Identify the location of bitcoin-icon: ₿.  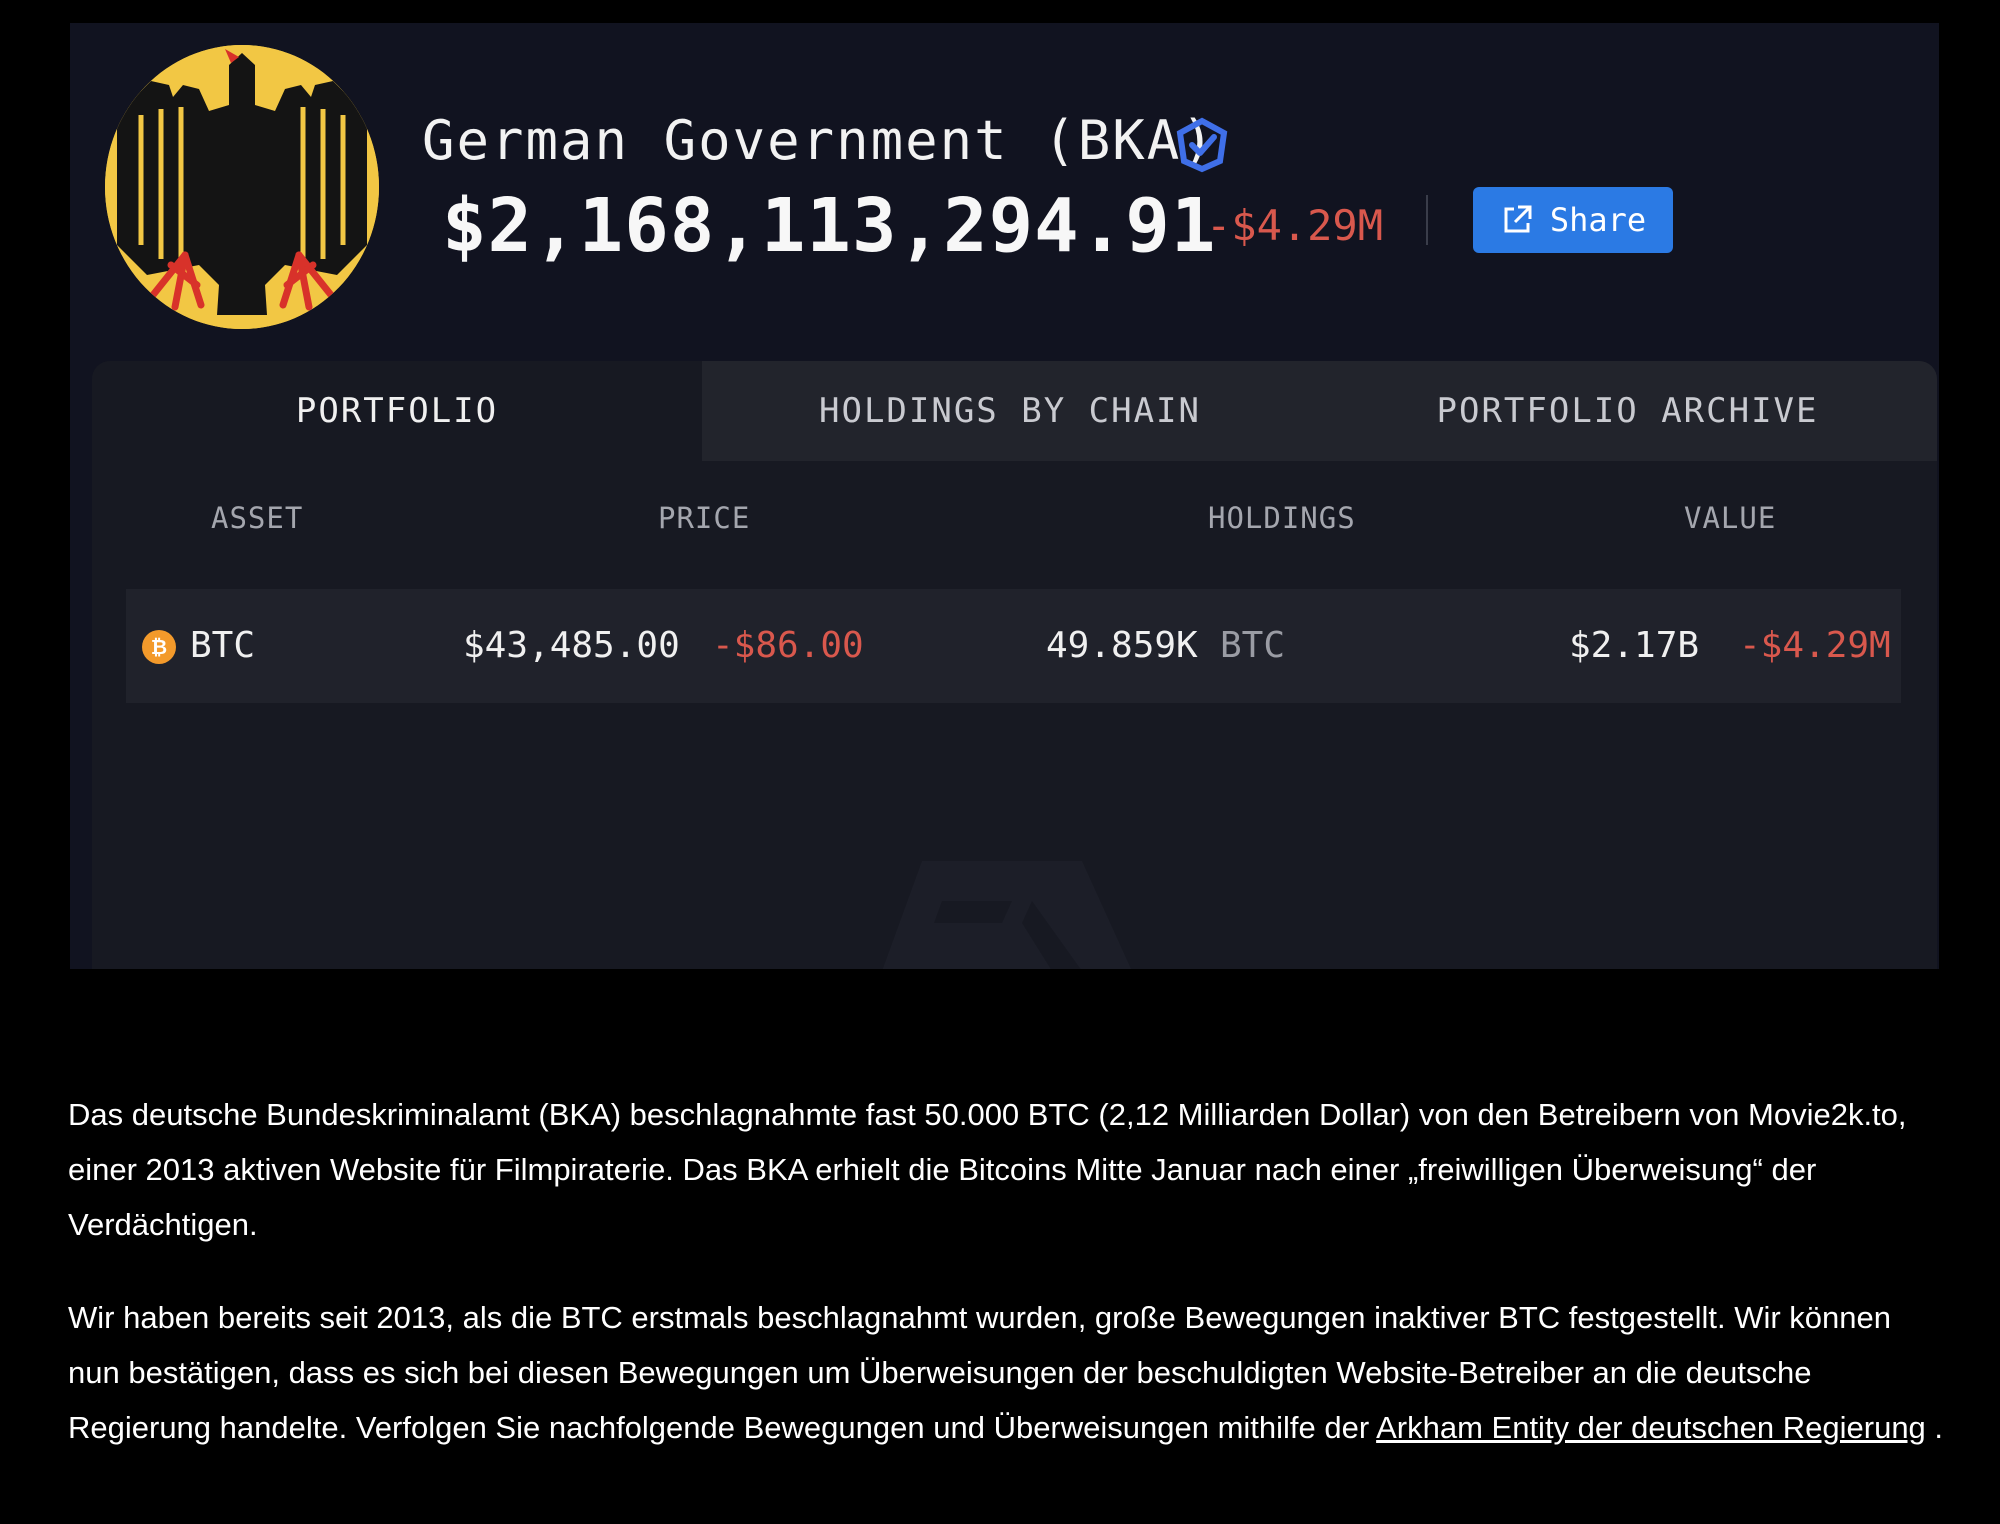
(159, 647).